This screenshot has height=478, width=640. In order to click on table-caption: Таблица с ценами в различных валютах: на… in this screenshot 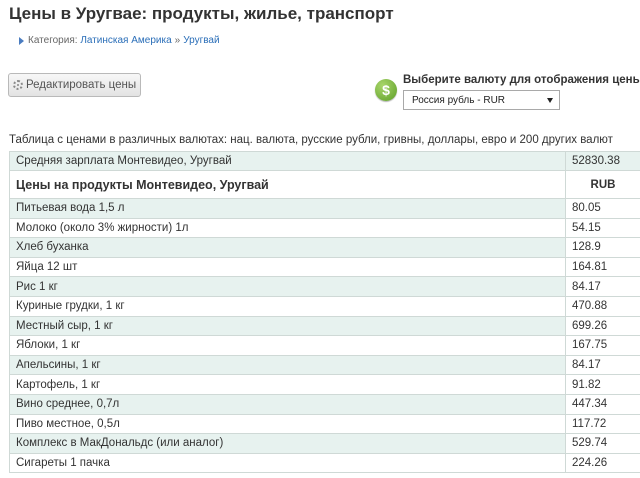, I will do `click(311, 140)`.